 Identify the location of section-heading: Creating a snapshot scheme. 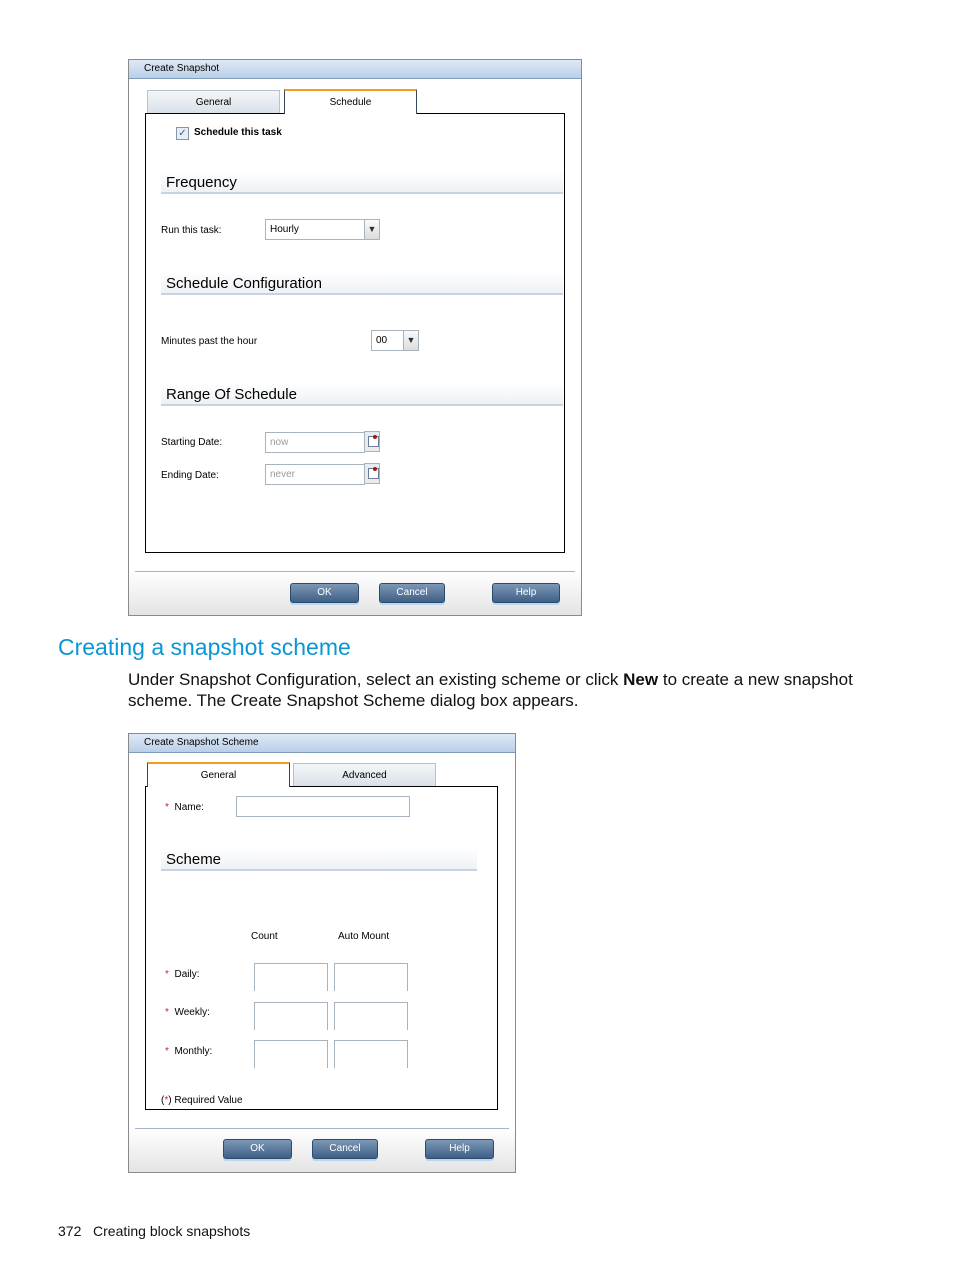
(204, 647).